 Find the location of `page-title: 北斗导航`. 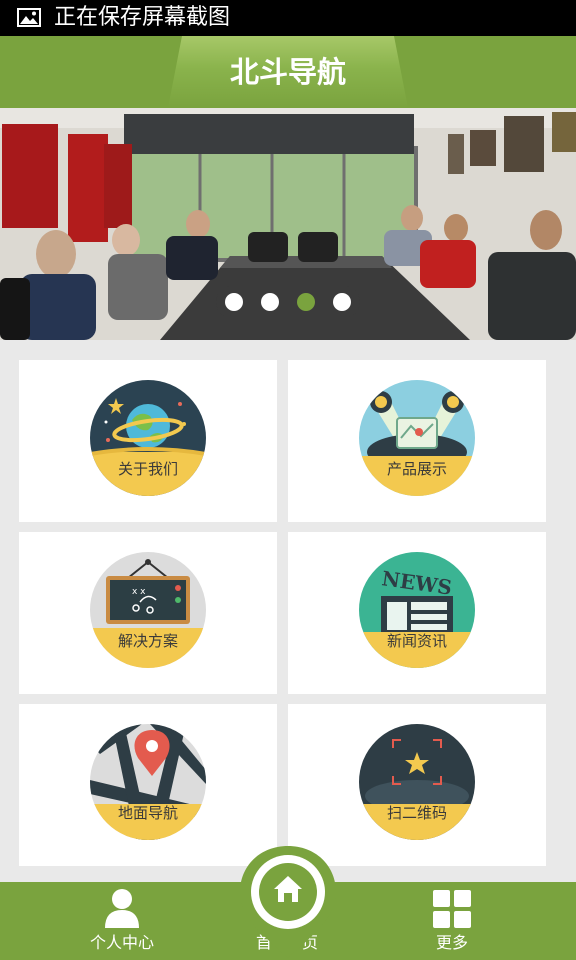

page-title: 北斗导航 is located at coordinates (287, 72).